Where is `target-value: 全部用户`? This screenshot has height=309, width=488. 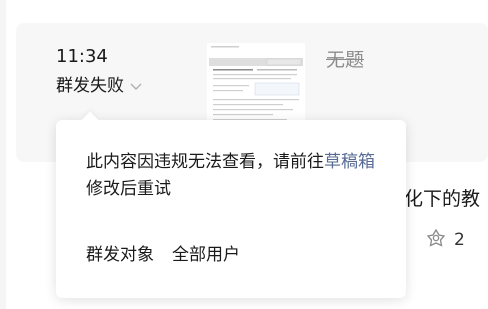
target-value: 全部用户 is located at coordinates (206, 255).